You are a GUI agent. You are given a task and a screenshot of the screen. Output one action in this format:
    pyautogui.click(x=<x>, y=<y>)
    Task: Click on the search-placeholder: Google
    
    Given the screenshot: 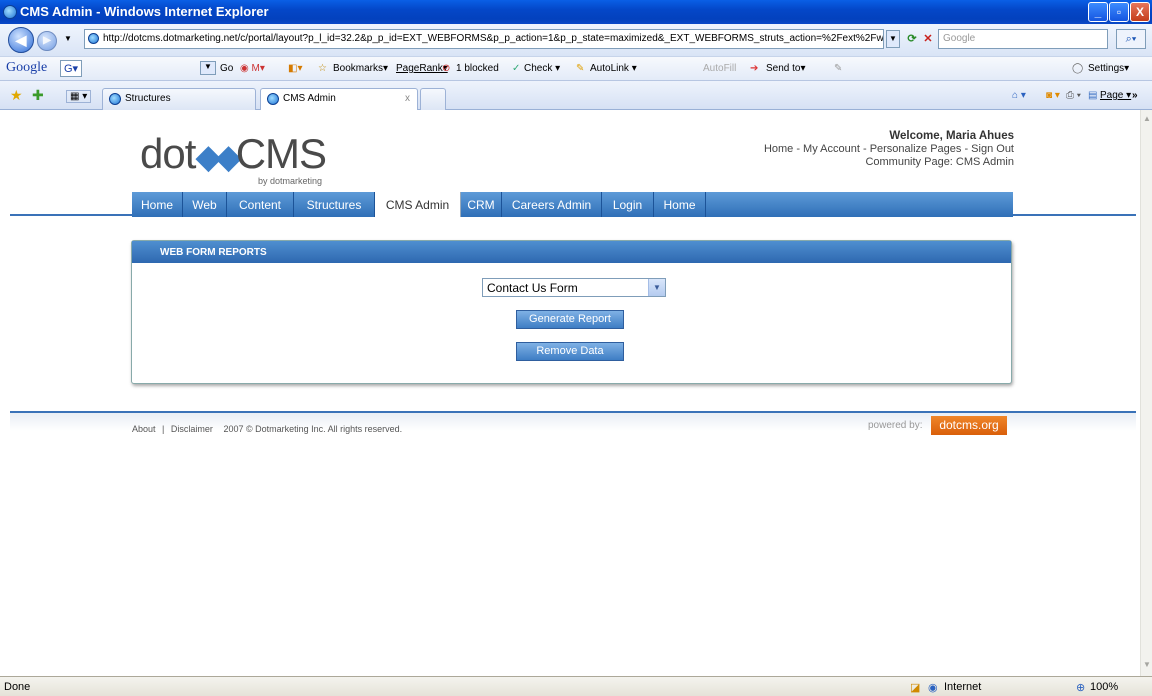 What is the action you would take?
    pyautogui.click(x=959, y=38)
    